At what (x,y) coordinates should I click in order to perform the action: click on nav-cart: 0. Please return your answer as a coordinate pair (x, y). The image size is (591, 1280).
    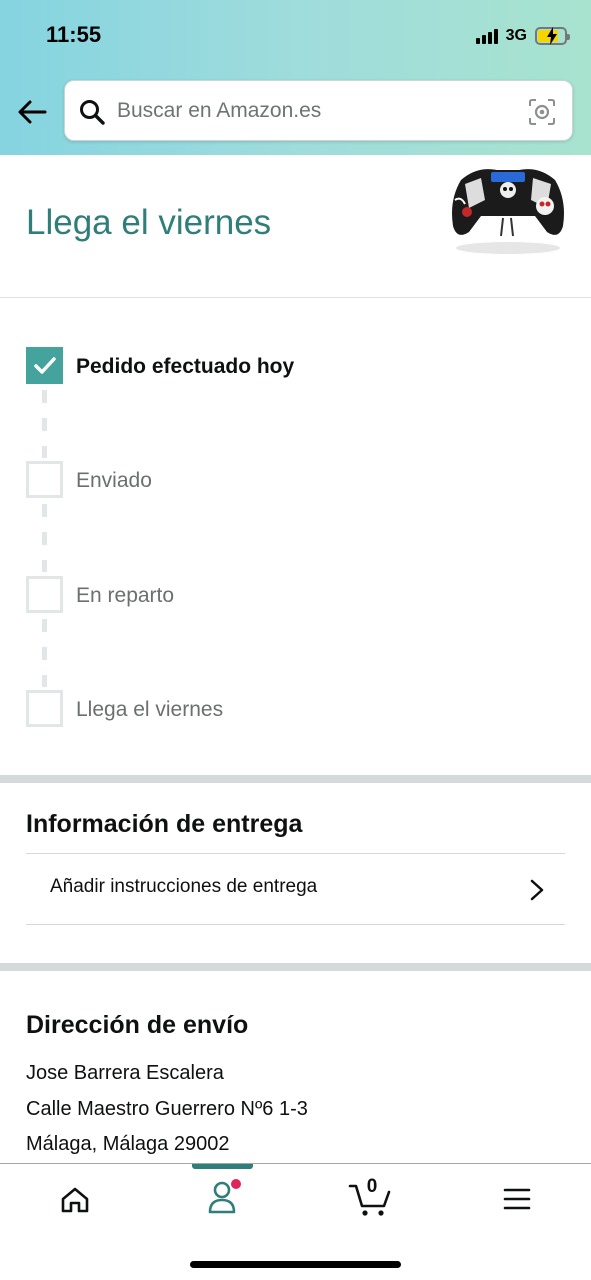
    Looking at the image, I should click on (371, 1200).